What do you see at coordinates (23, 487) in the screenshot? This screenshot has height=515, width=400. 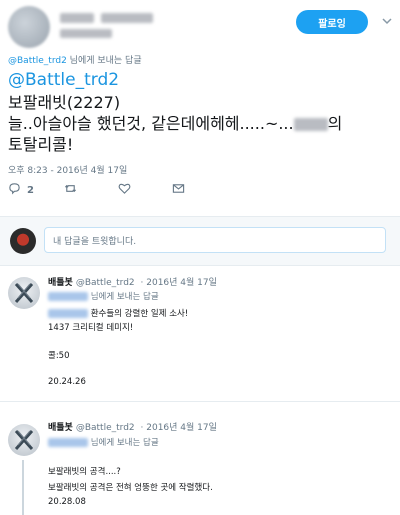 I see `thread-line` at bounding box center [23, 487].